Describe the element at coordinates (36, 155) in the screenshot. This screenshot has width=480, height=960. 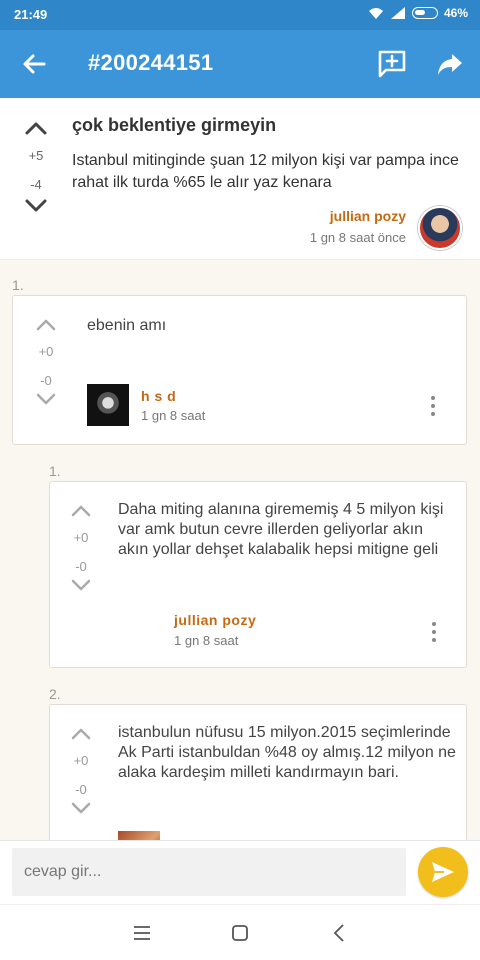
I see `upvote-count: +5` at that location.